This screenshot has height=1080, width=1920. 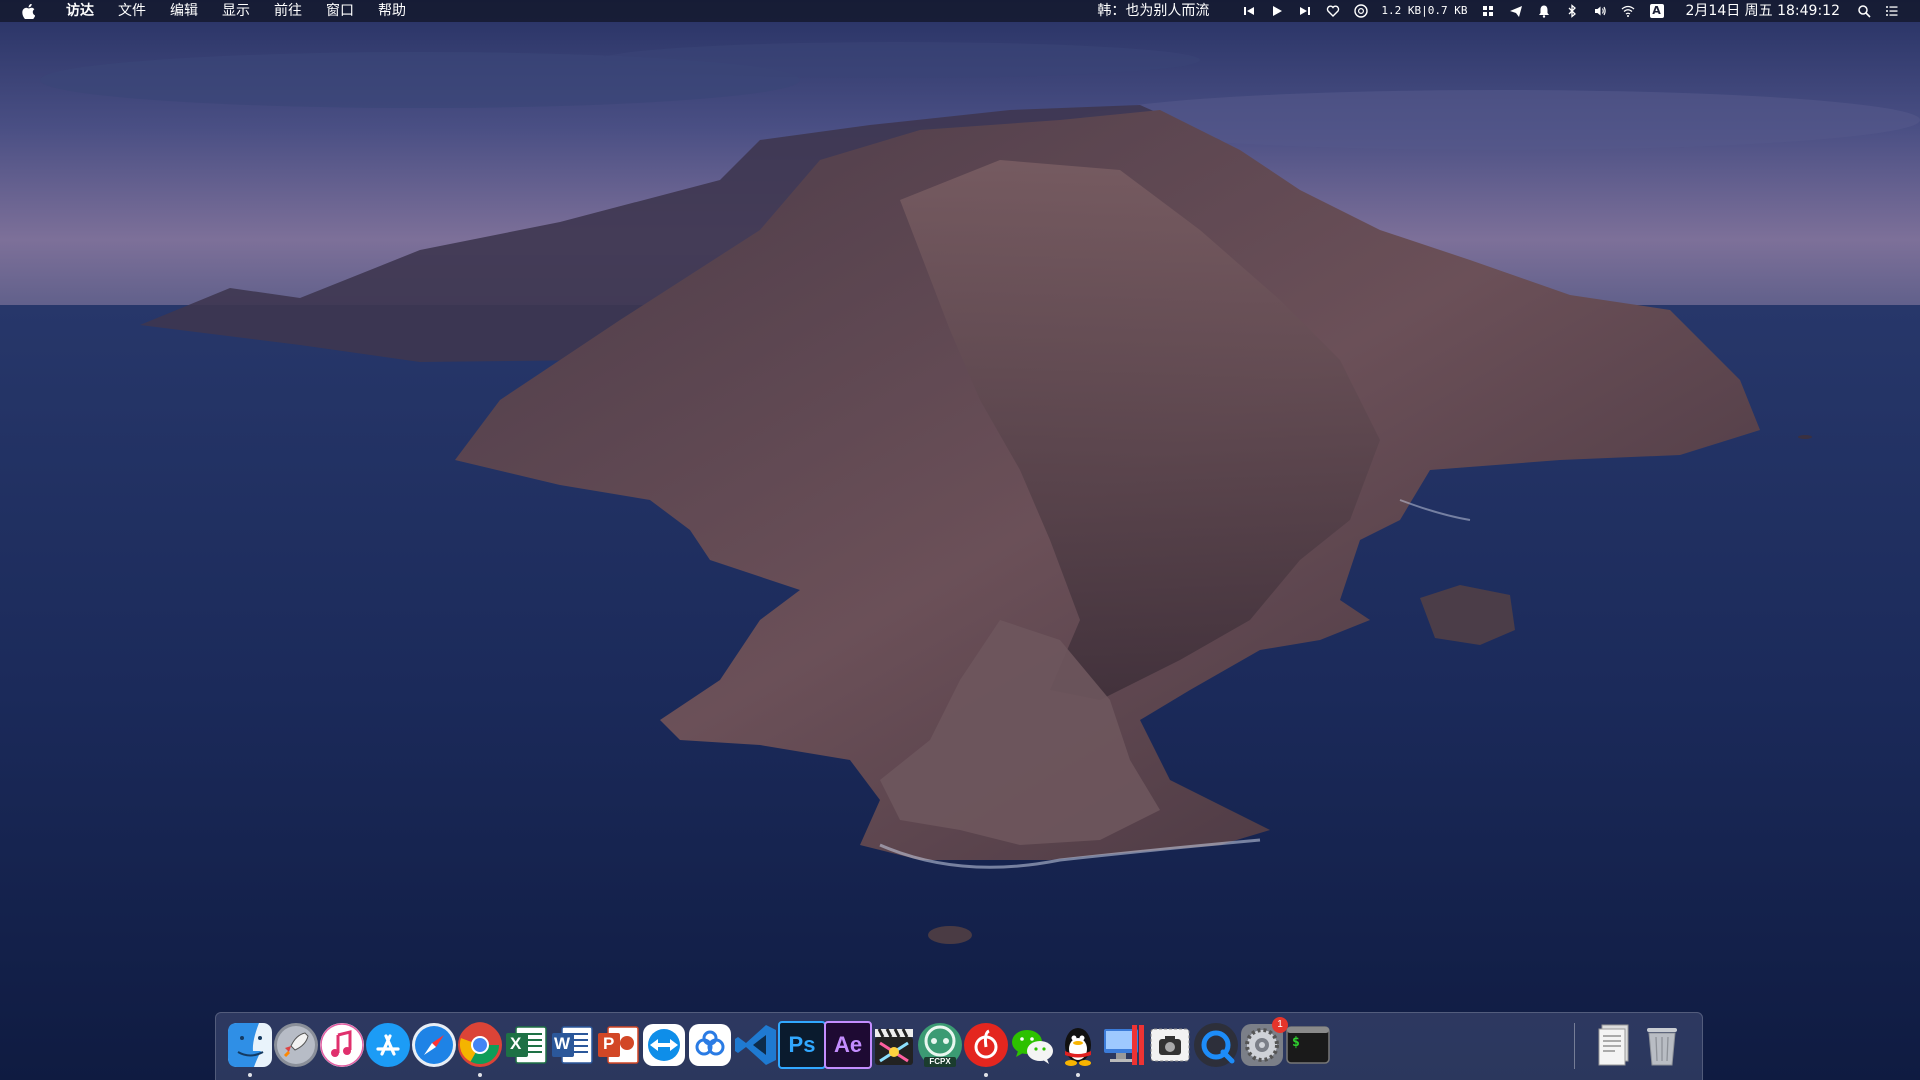 I want to click on network-speed-monitor: 1.2 KB|0.7 KB, so click(x=1424, y=11).